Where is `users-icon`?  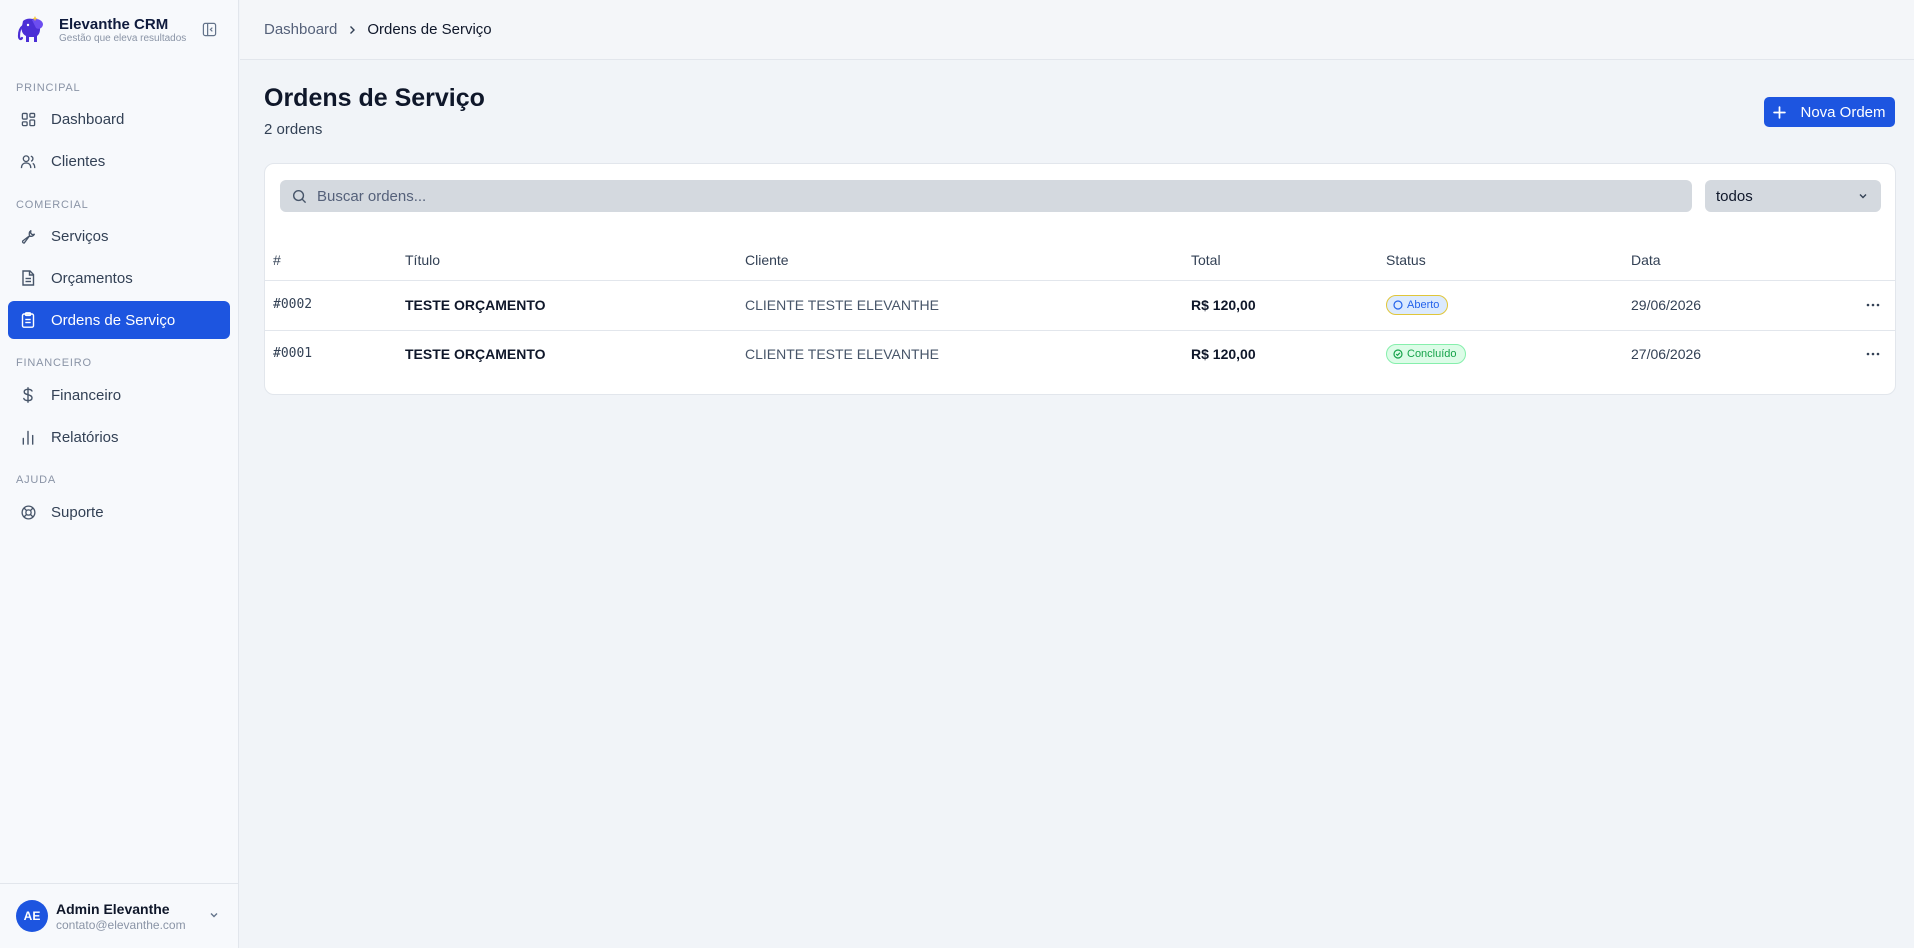 users-icon is located at coordinates (28, 161).